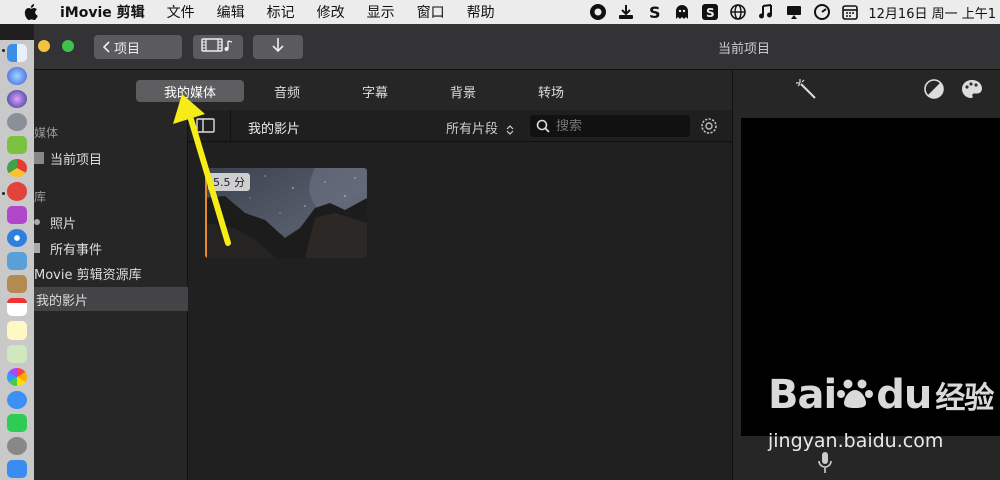 This screenshot has height=480, width=1000. Describe the element at coordinates (190, 91) in the screenshot. I see `tab-my-media: 我的媒体` at that location.